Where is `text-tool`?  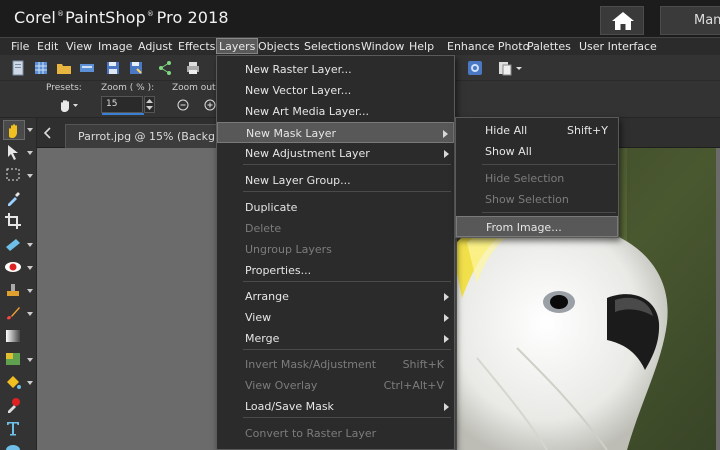
text-tool is located at coordinates (14, 429).